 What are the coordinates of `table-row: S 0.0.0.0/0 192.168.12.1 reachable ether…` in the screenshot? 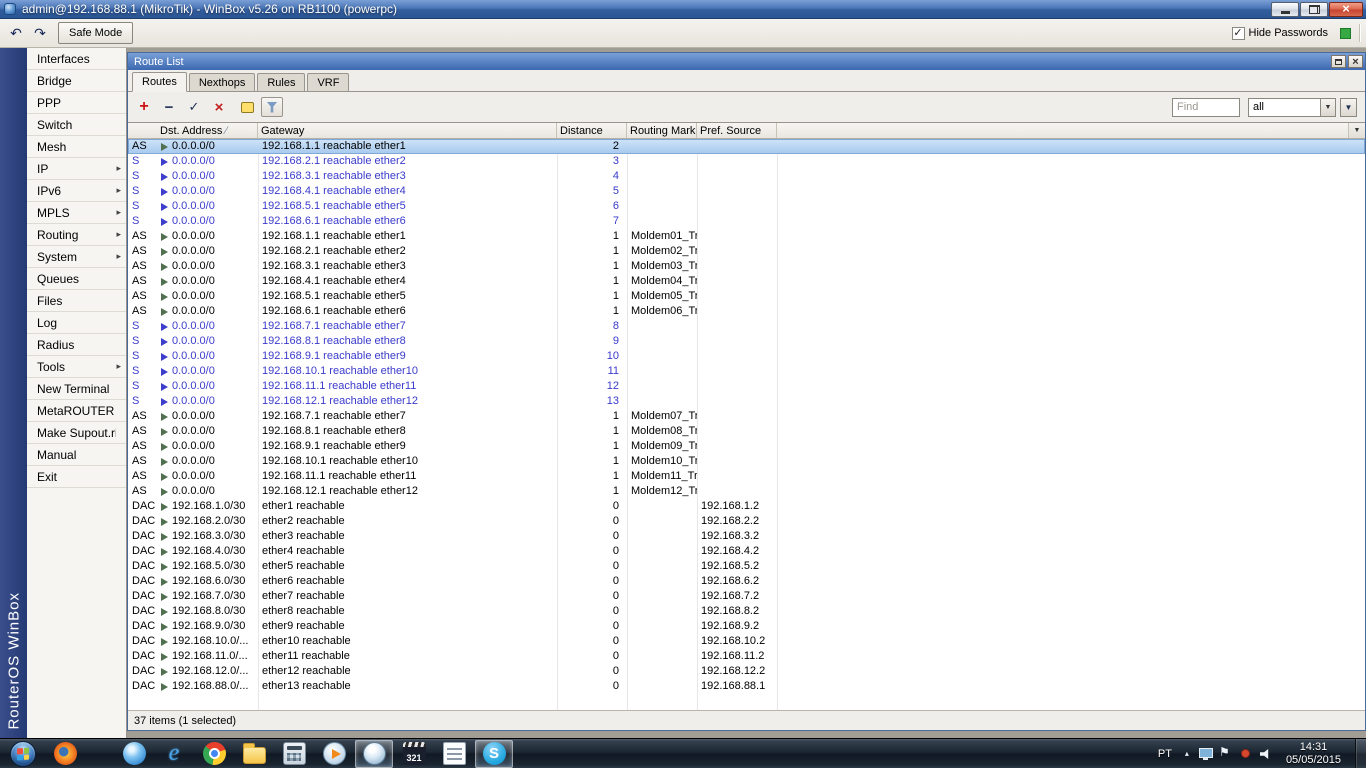 It's located at (746, 401).